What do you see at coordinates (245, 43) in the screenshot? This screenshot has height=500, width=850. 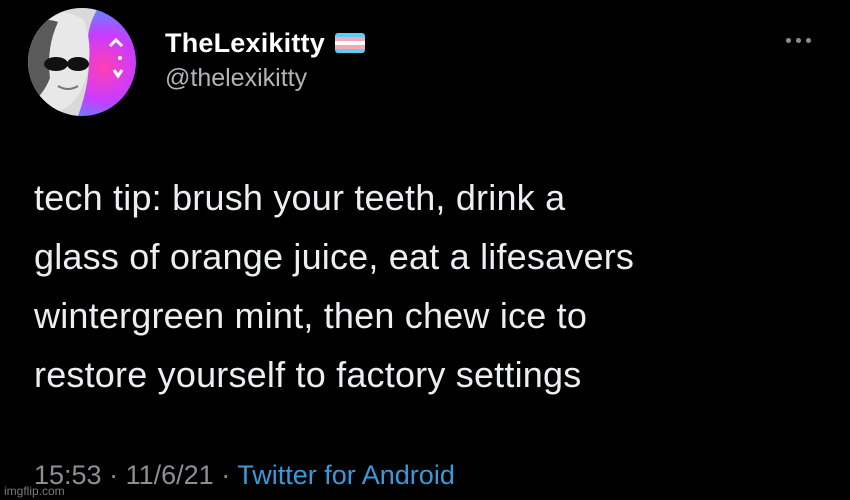 I see `display-name: TheLexikitty` at bounding box center [245, 43].